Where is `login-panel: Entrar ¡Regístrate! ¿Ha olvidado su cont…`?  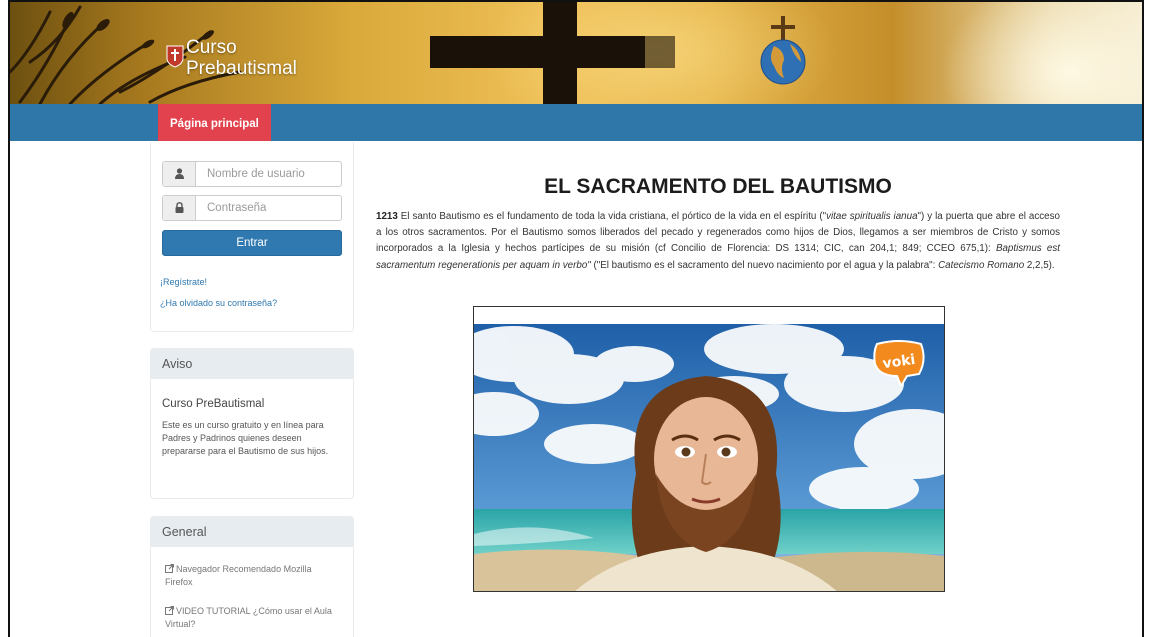
login-panel: Entrar ¡Regístrate! ¿Ha olvidado su cont… is located at coordinates (252, 237).